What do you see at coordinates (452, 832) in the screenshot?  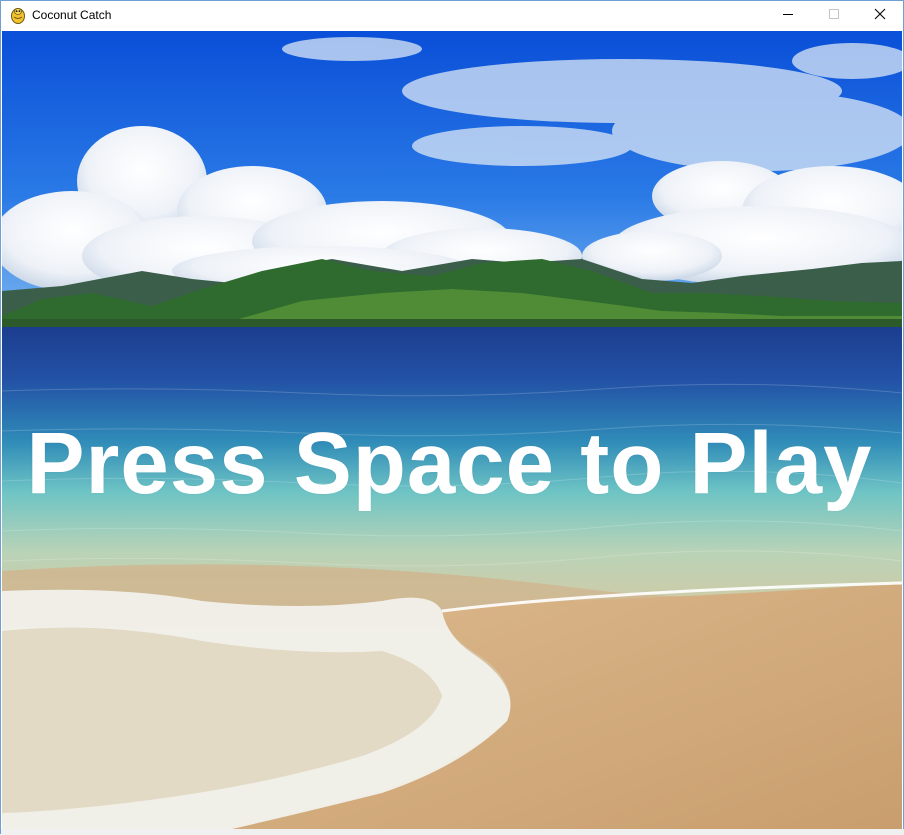 I see `window-bottom-edge` at bounding box center [452, 832].